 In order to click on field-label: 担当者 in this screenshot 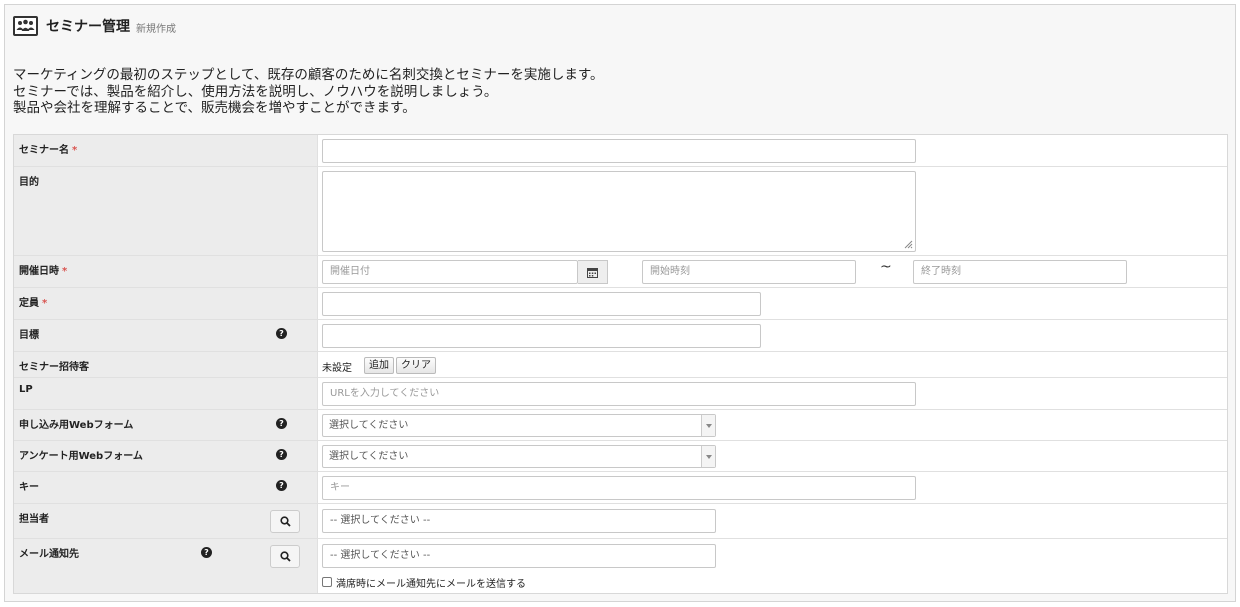, I will do `click(34, 519)`.